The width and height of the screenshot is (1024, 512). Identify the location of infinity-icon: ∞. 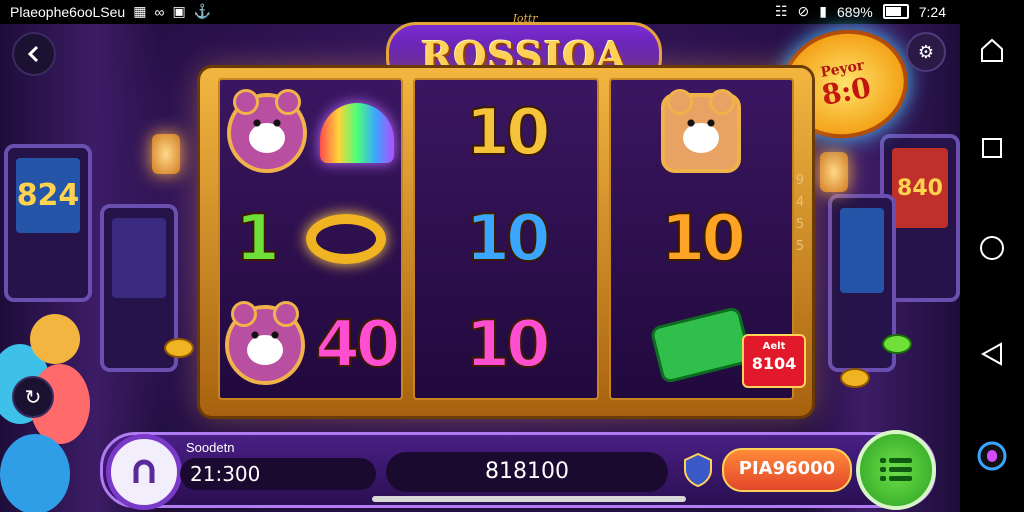
(159, 11).